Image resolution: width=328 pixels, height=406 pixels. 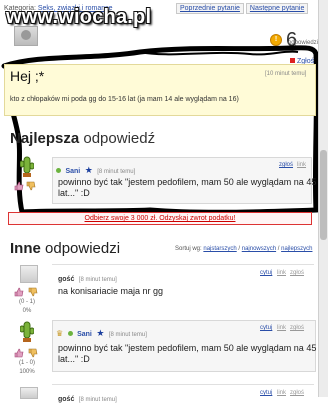 I want to click on answer-1-link: link, so click(x=281, y=273).